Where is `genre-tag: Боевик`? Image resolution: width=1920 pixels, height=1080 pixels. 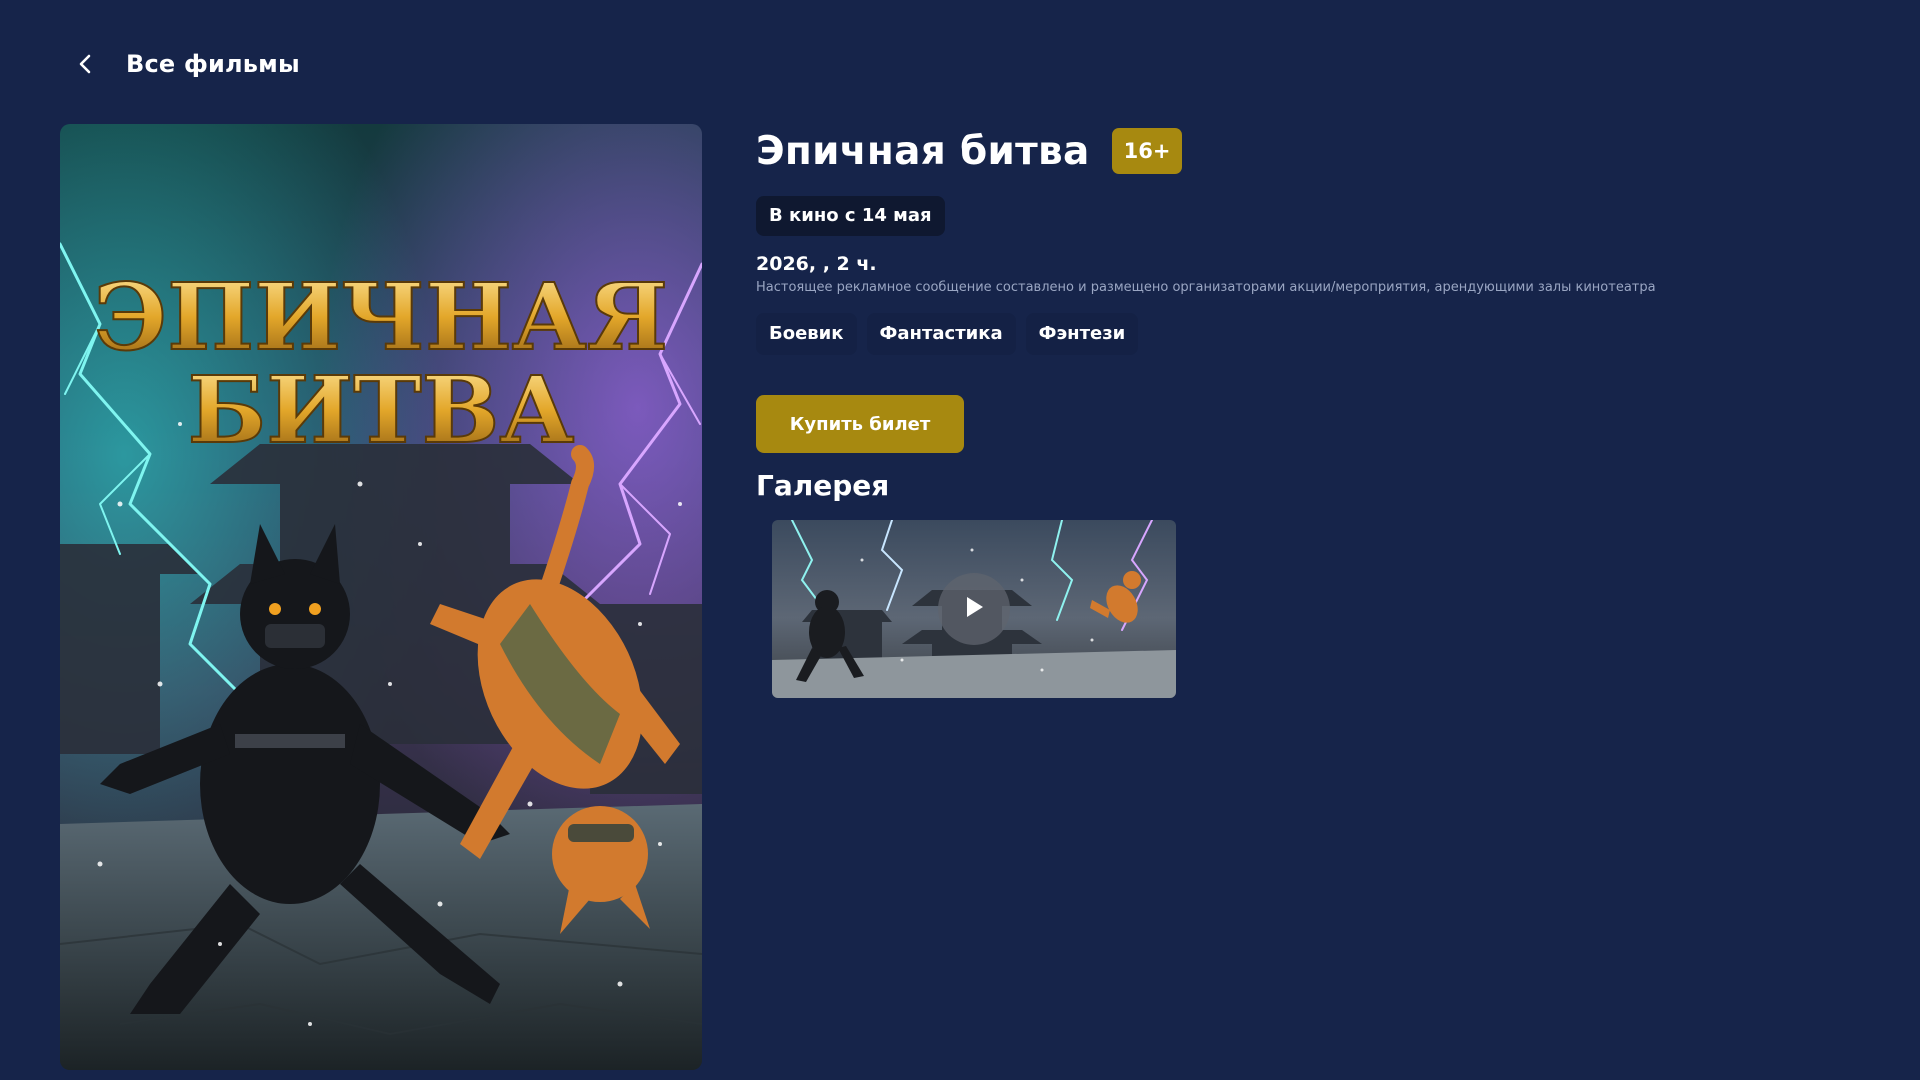
genre-tag: Боевик is located at coordinates (806, 334).